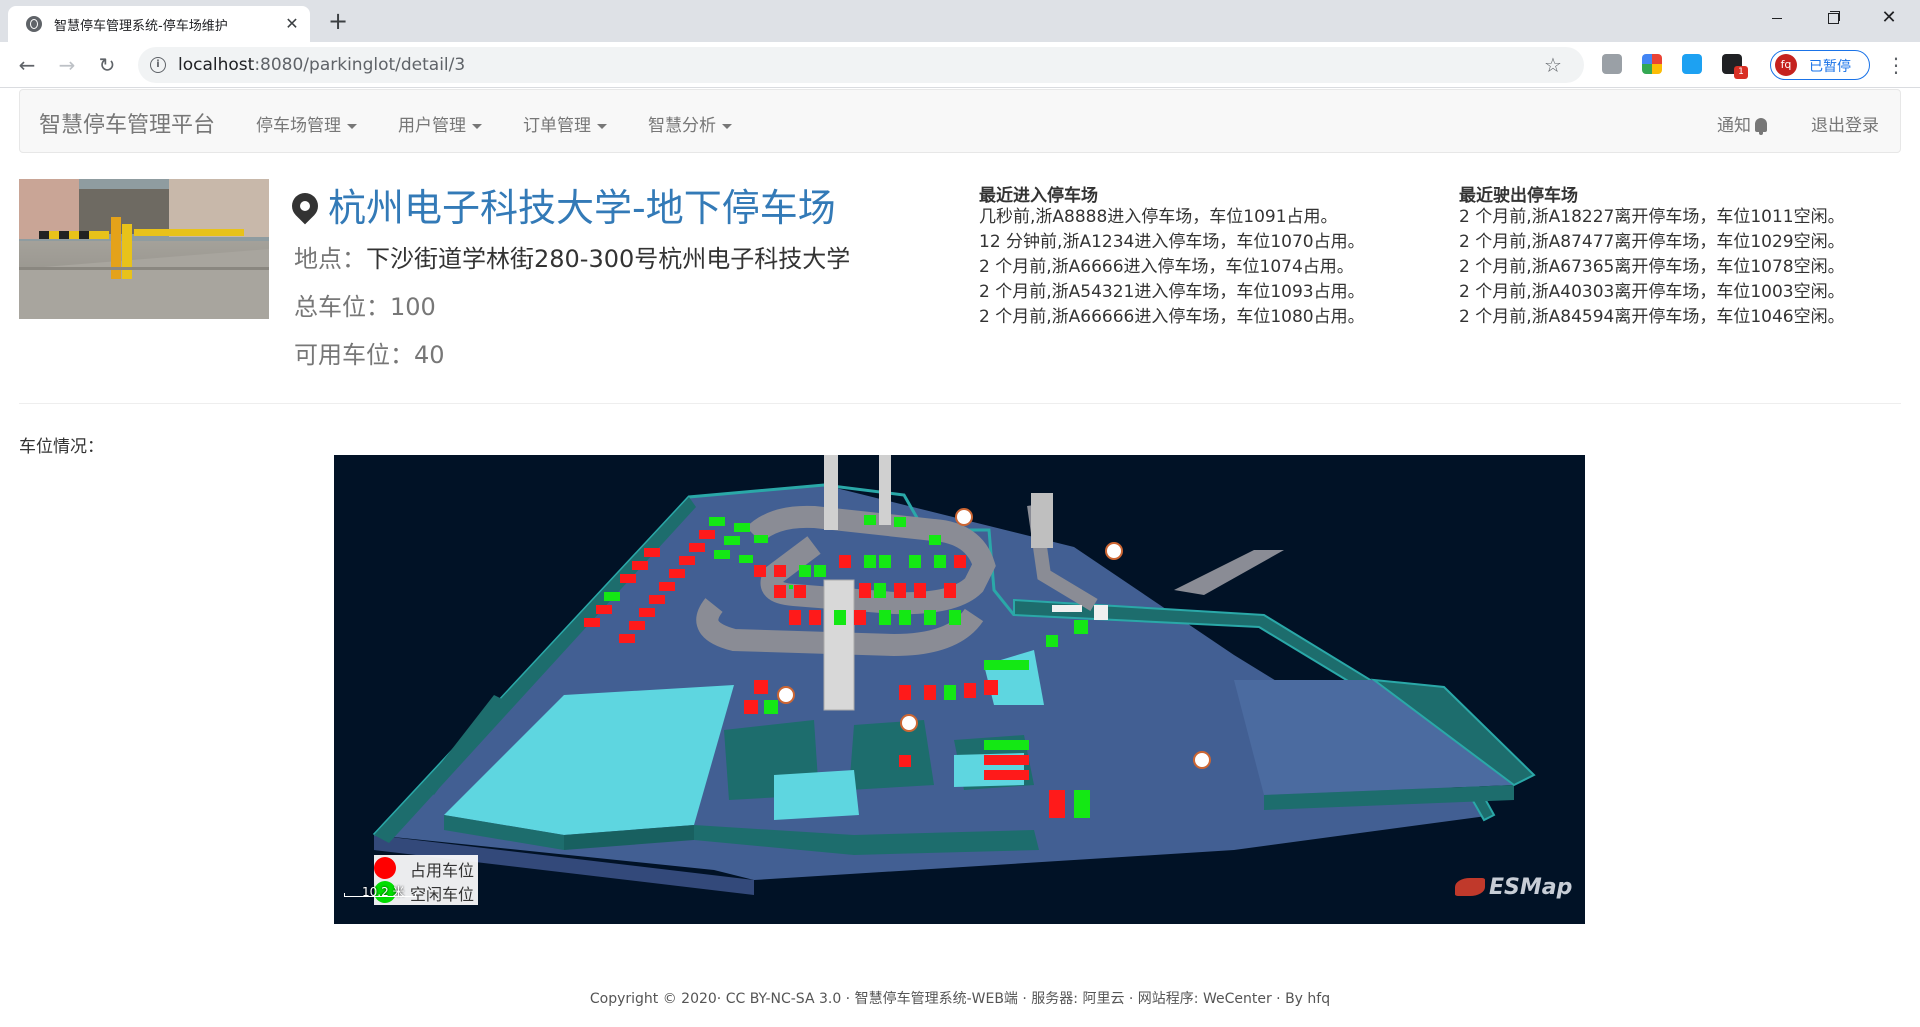 This screenshot has width=1920, height=1027. I want to click on window-close-button: ✕, so click(1889, 18).